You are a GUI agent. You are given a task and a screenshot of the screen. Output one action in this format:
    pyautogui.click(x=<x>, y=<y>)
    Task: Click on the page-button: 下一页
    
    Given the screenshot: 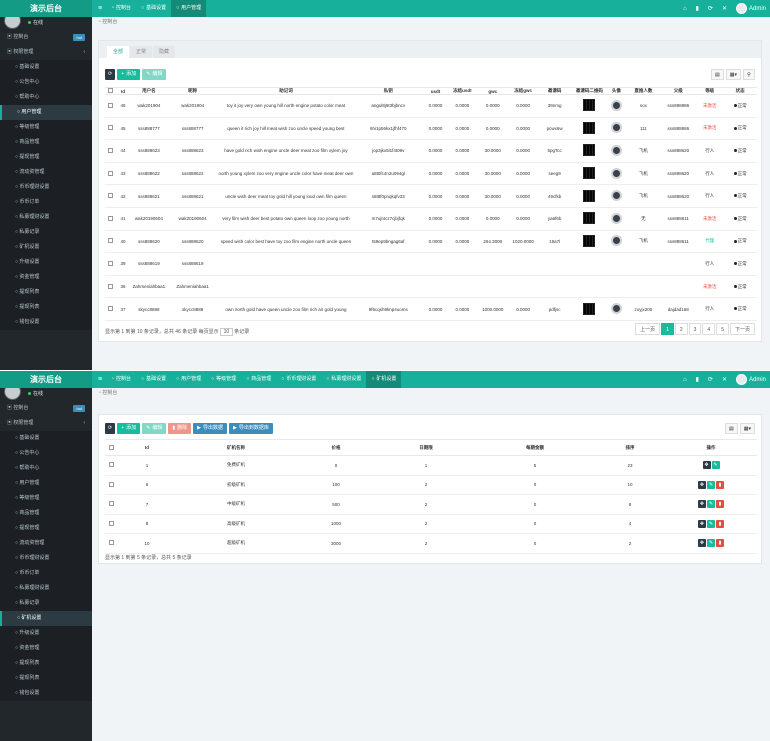 What is the action you would take?
    pyautogui.click(x=742, y=329)
    